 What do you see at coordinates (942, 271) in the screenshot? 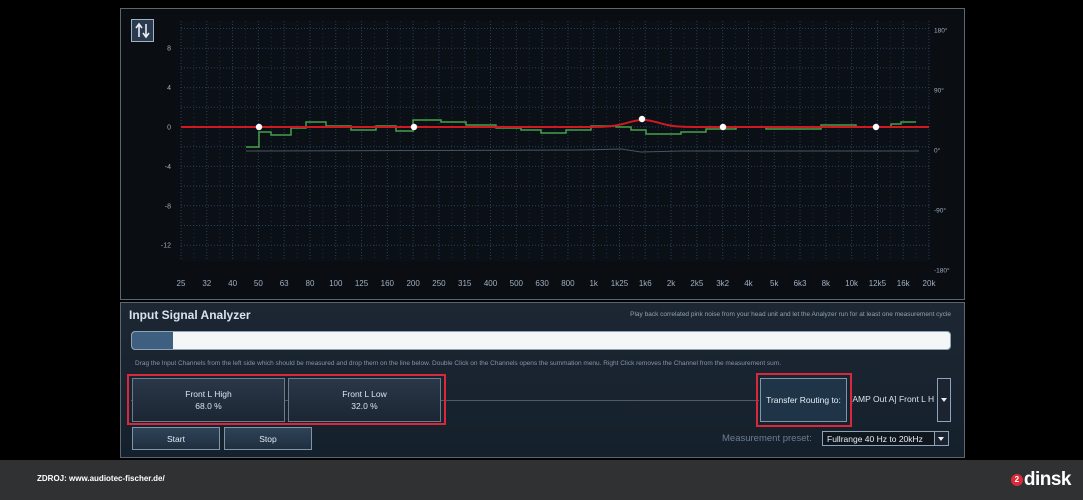
I see `phase-axis-tick-label: -180°` at bounding box center [942, 271].